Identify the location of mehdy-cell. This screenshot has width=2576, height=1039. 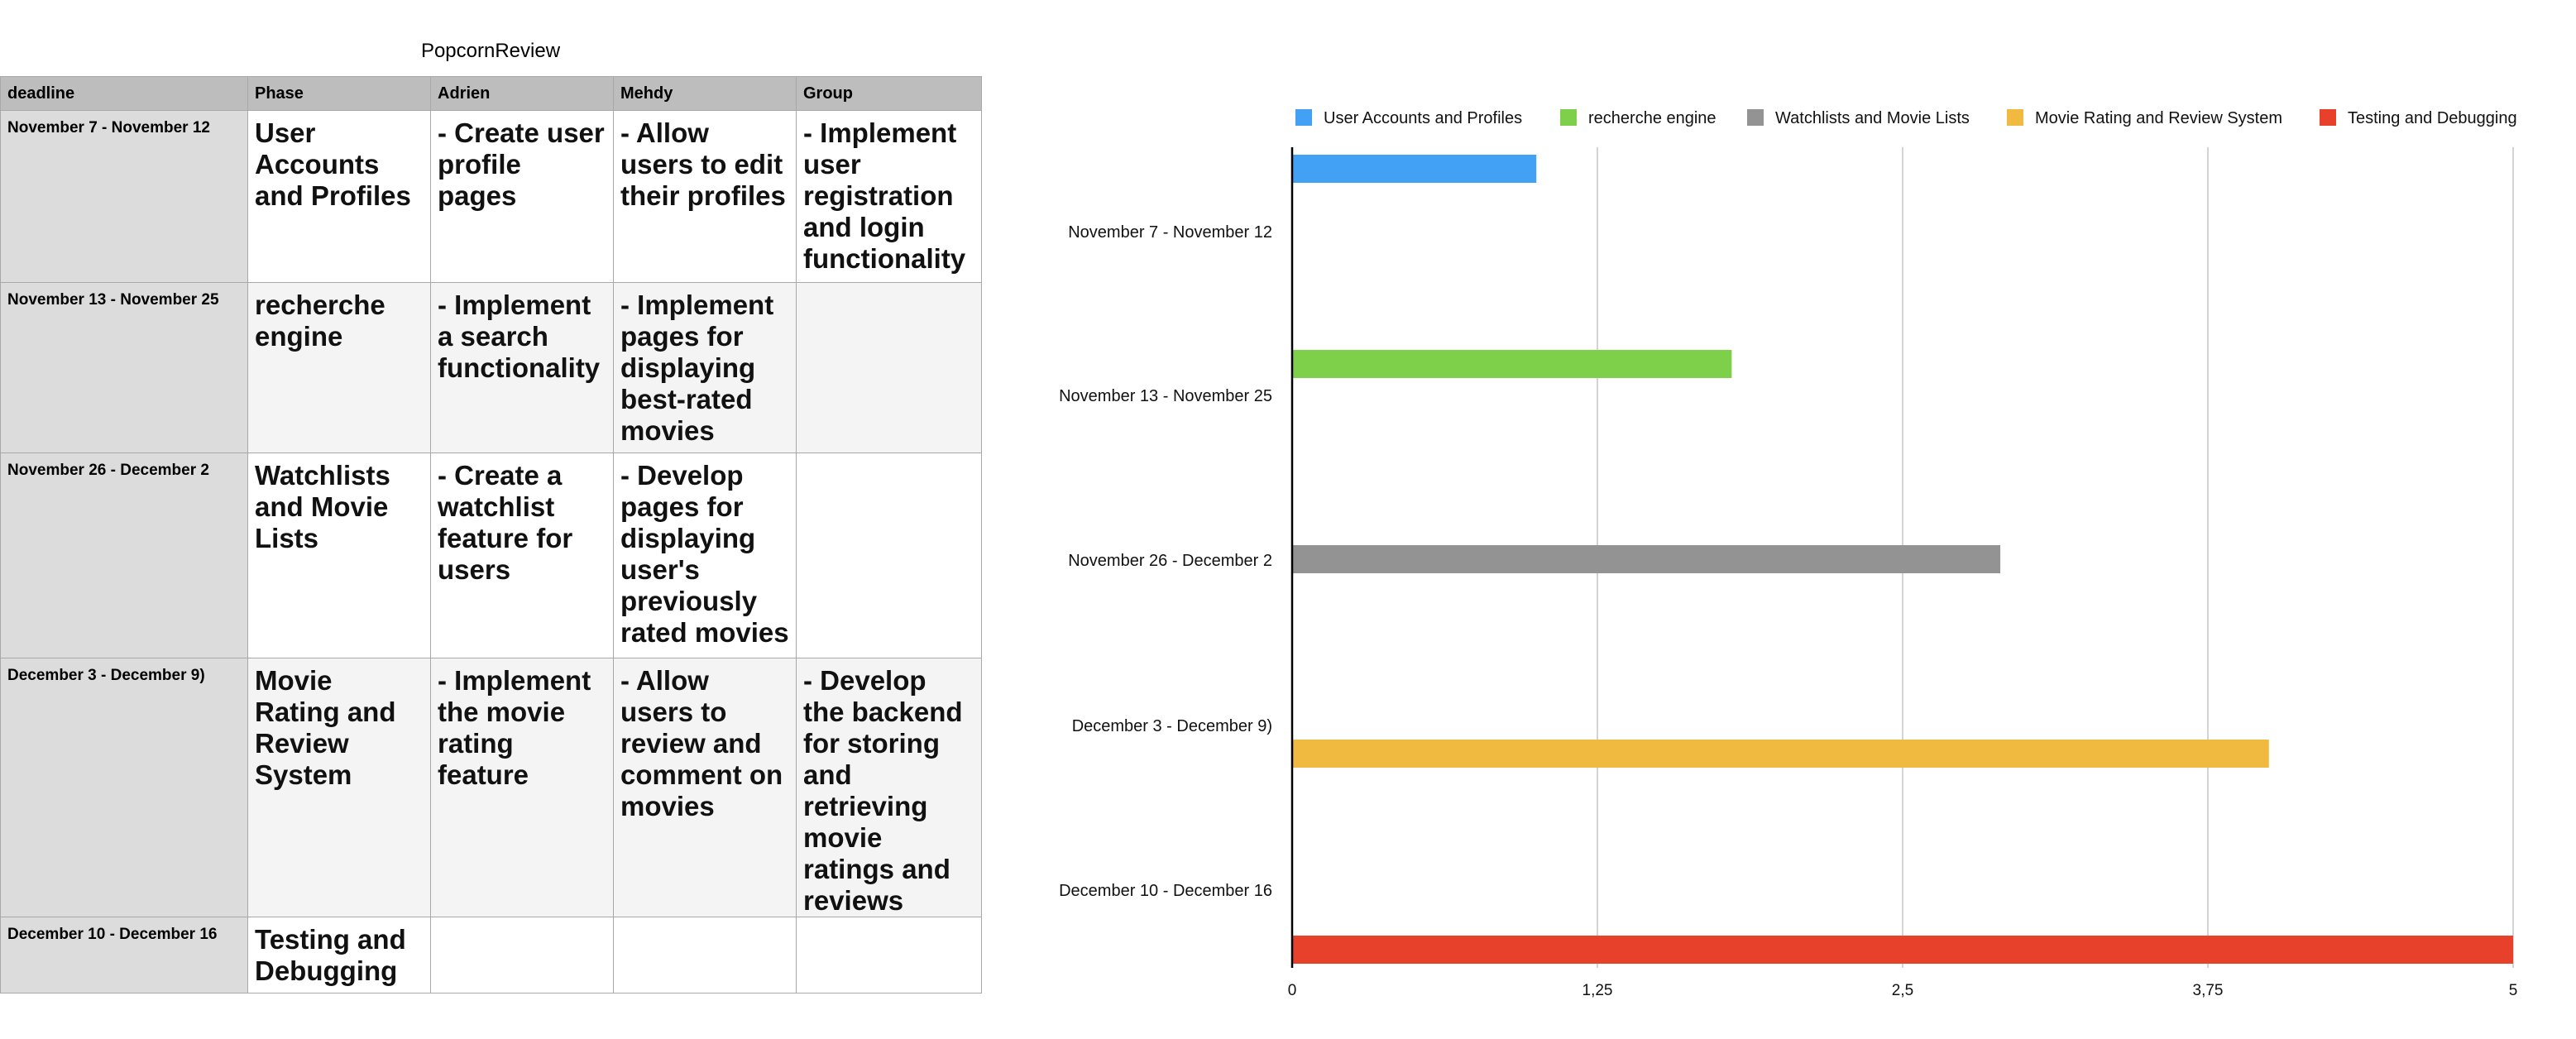
(705, 956).